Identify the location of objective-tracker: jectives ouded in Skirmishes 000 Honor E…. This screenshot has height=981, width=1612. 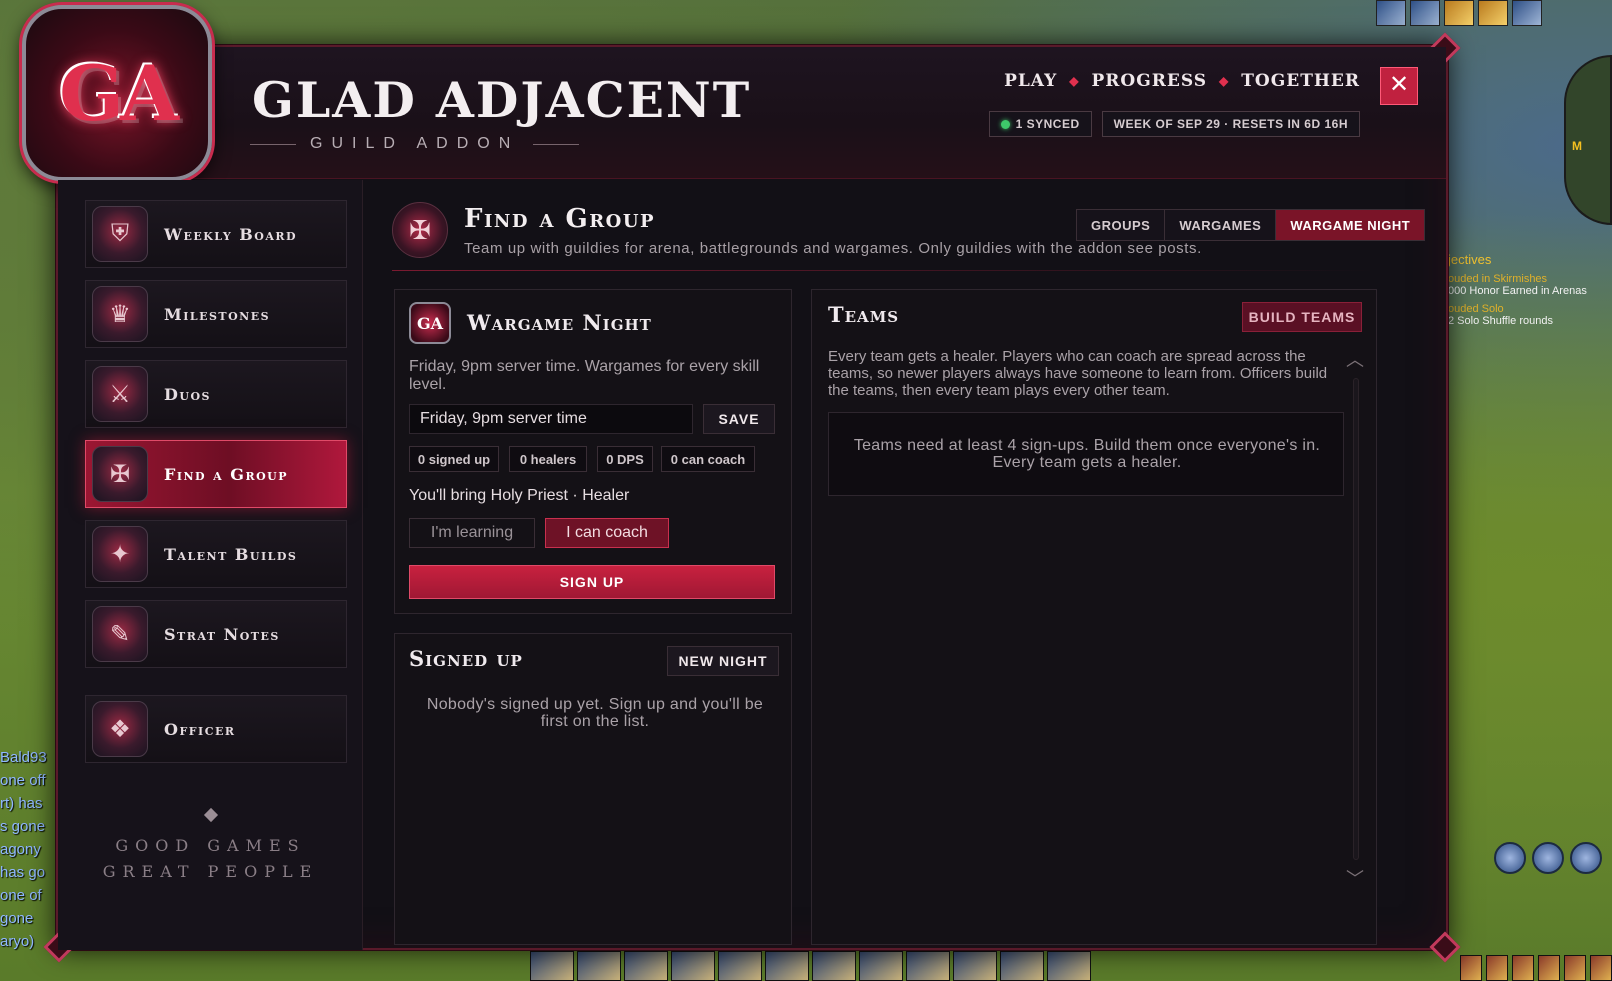
(1530, 289).